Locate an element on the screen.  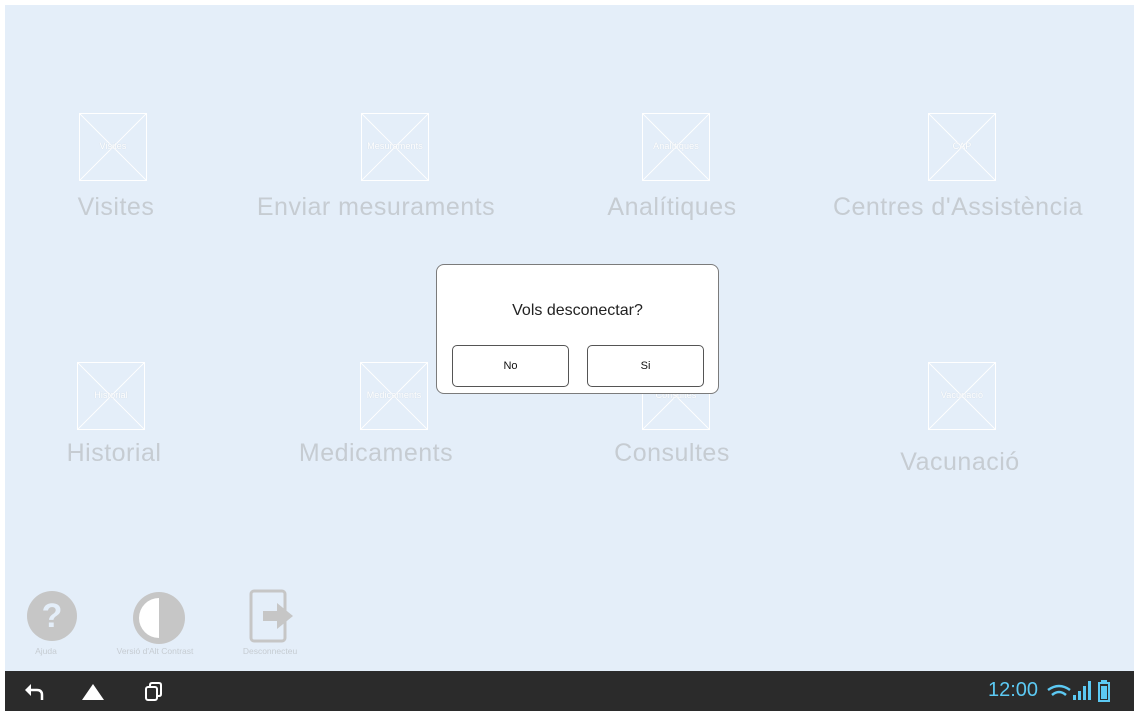
historial-icon-text: Historial is located at coordinates (111, 395).